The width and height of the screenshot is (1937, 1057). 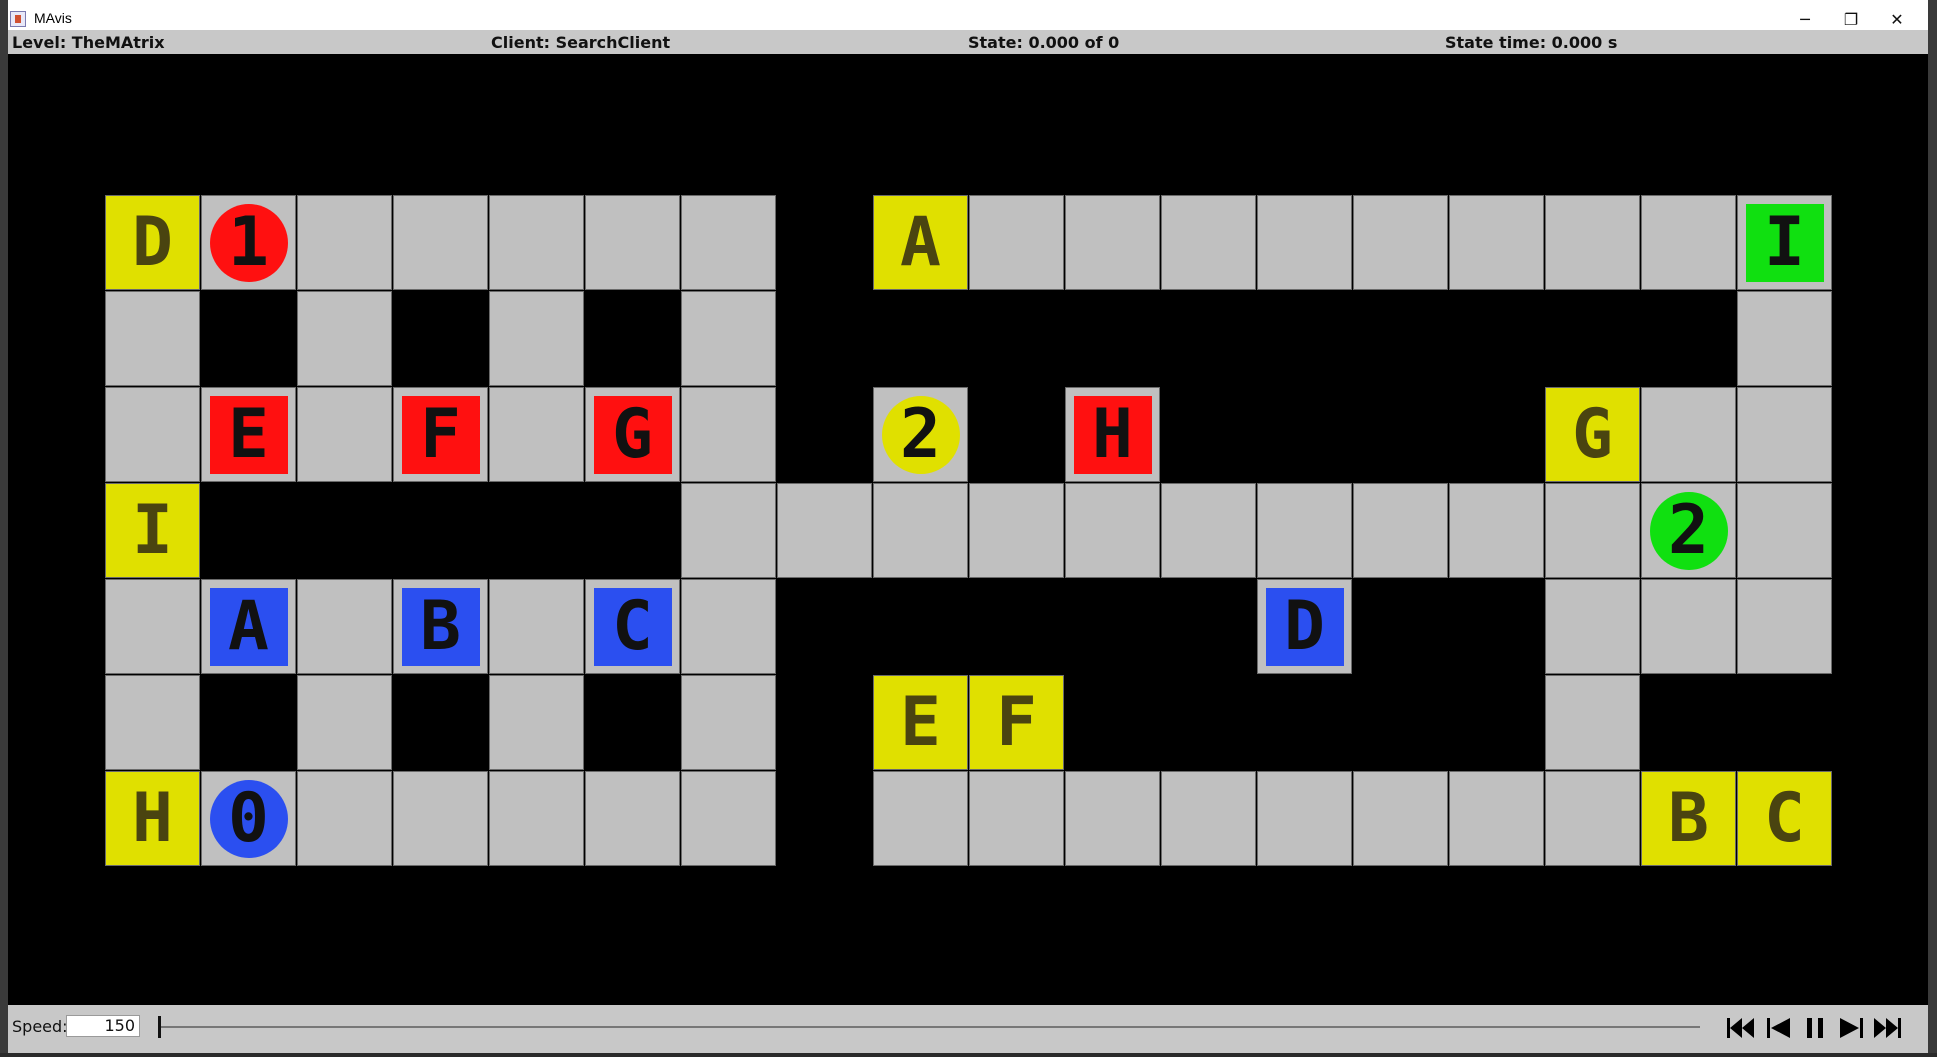 I want to click on box-c: C, so click(x=632, y=626).